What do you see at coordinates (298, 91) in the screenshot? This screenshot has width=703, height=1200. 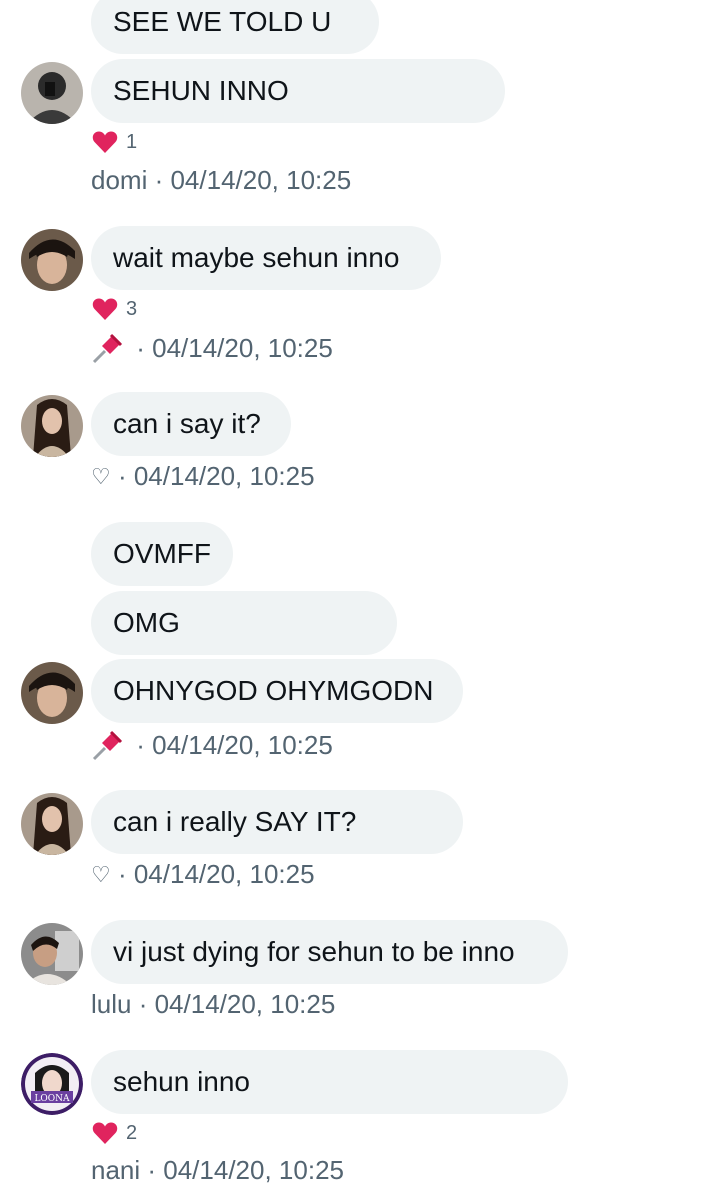 I see `message-bubble: SEHUN INNO` at bounding box center [298, 91].